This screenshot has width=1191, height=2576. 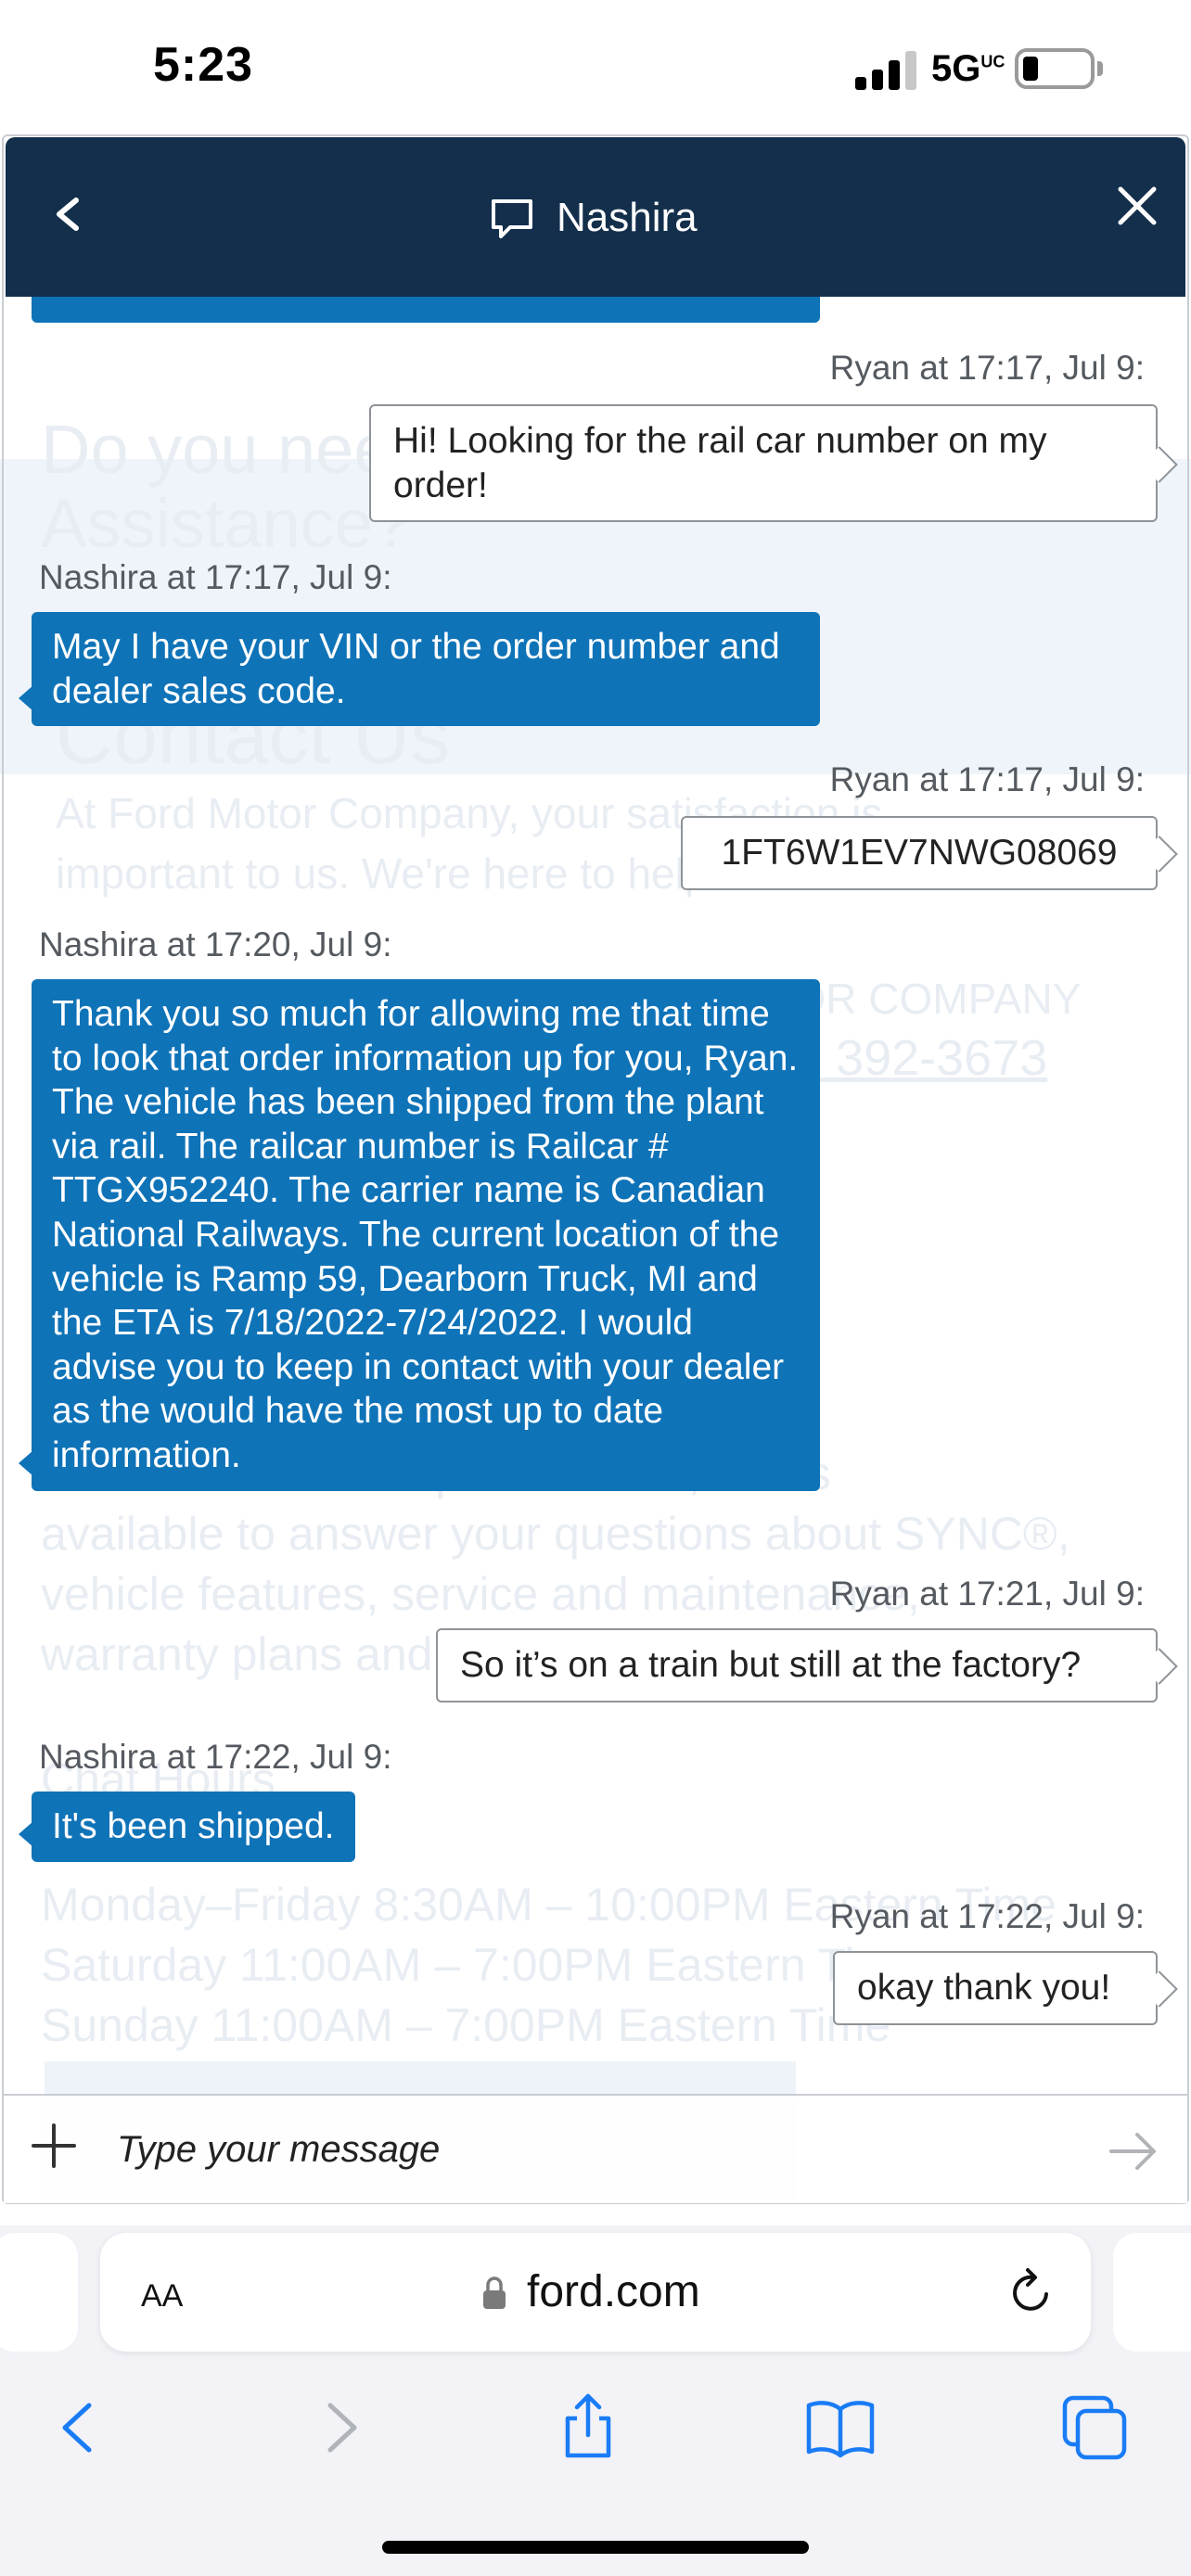 What do you see at coordinates (39, 2292) in the screenshot?
I see `previous-tab-peek` at bounding box center [39, 2292].